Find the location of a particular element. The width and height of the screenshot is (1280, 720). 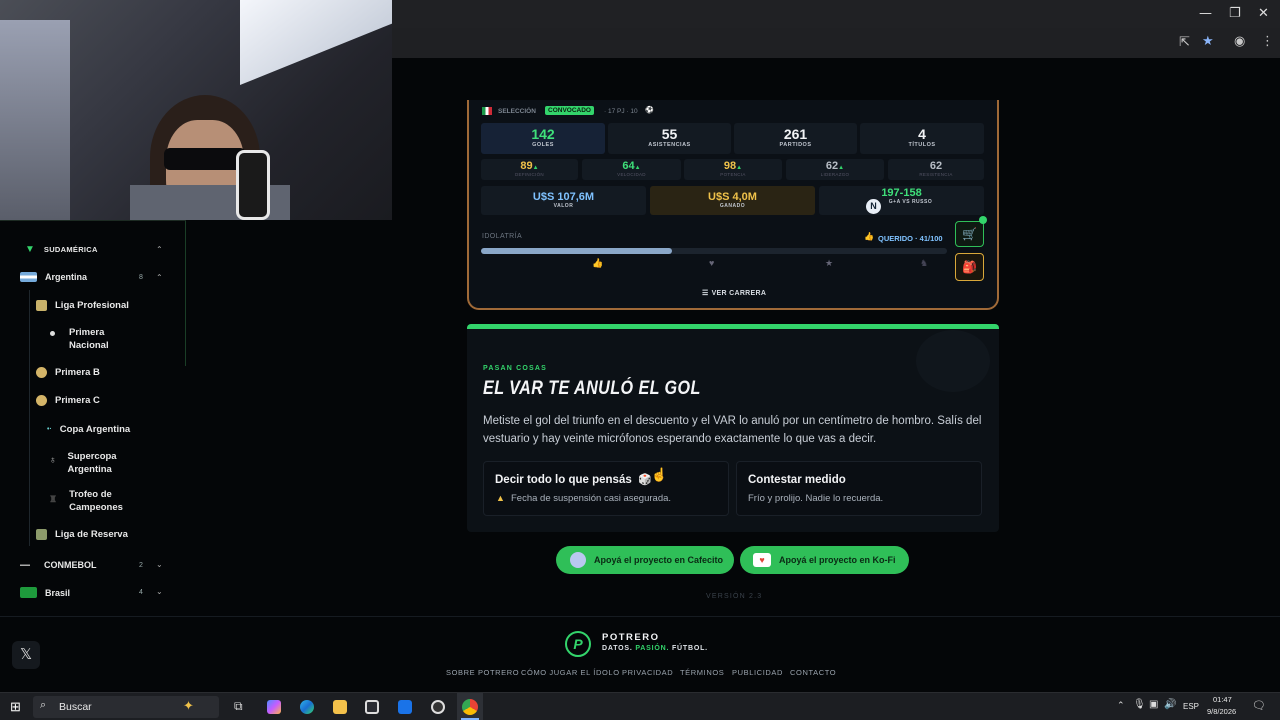

file-explorer-icon is located at coordinates (340, 707).